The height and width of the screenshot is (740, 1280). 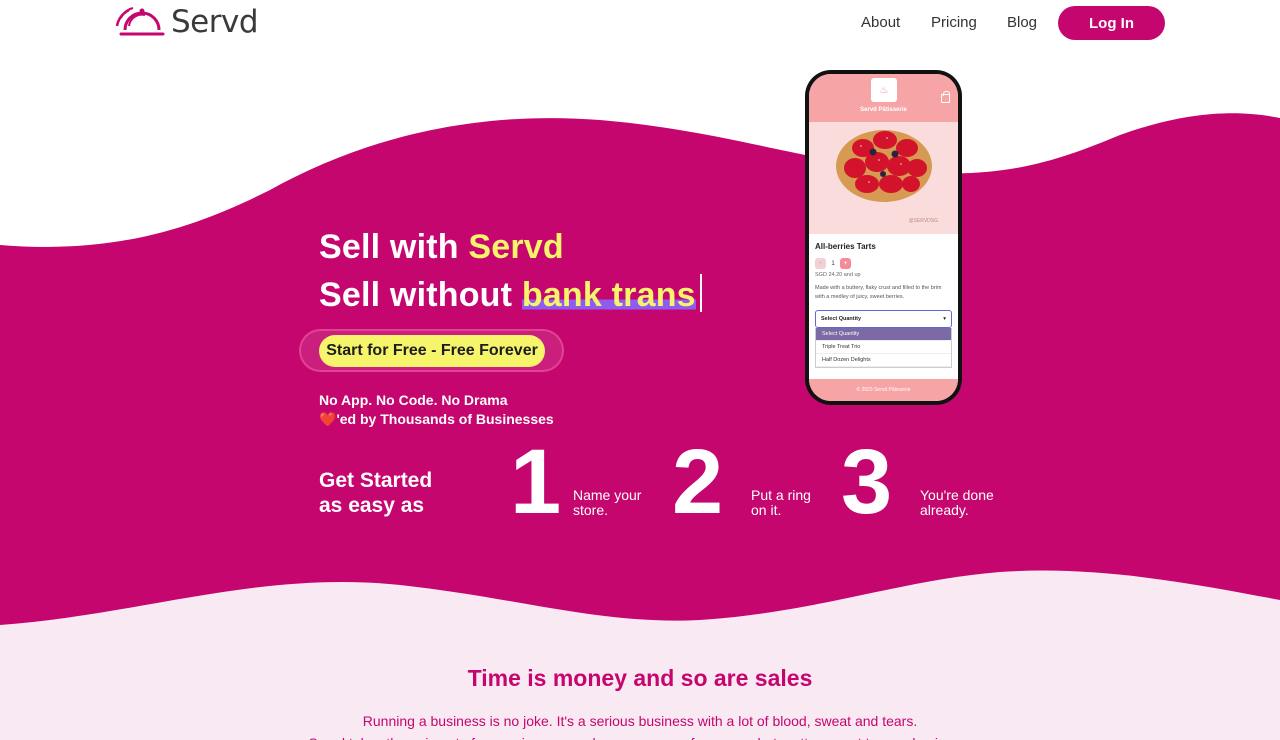 What do you see at coordinates (845, 246) in the screenshot?
I see `product-name: All-berries Tarts` at bounding box center [845, 246].